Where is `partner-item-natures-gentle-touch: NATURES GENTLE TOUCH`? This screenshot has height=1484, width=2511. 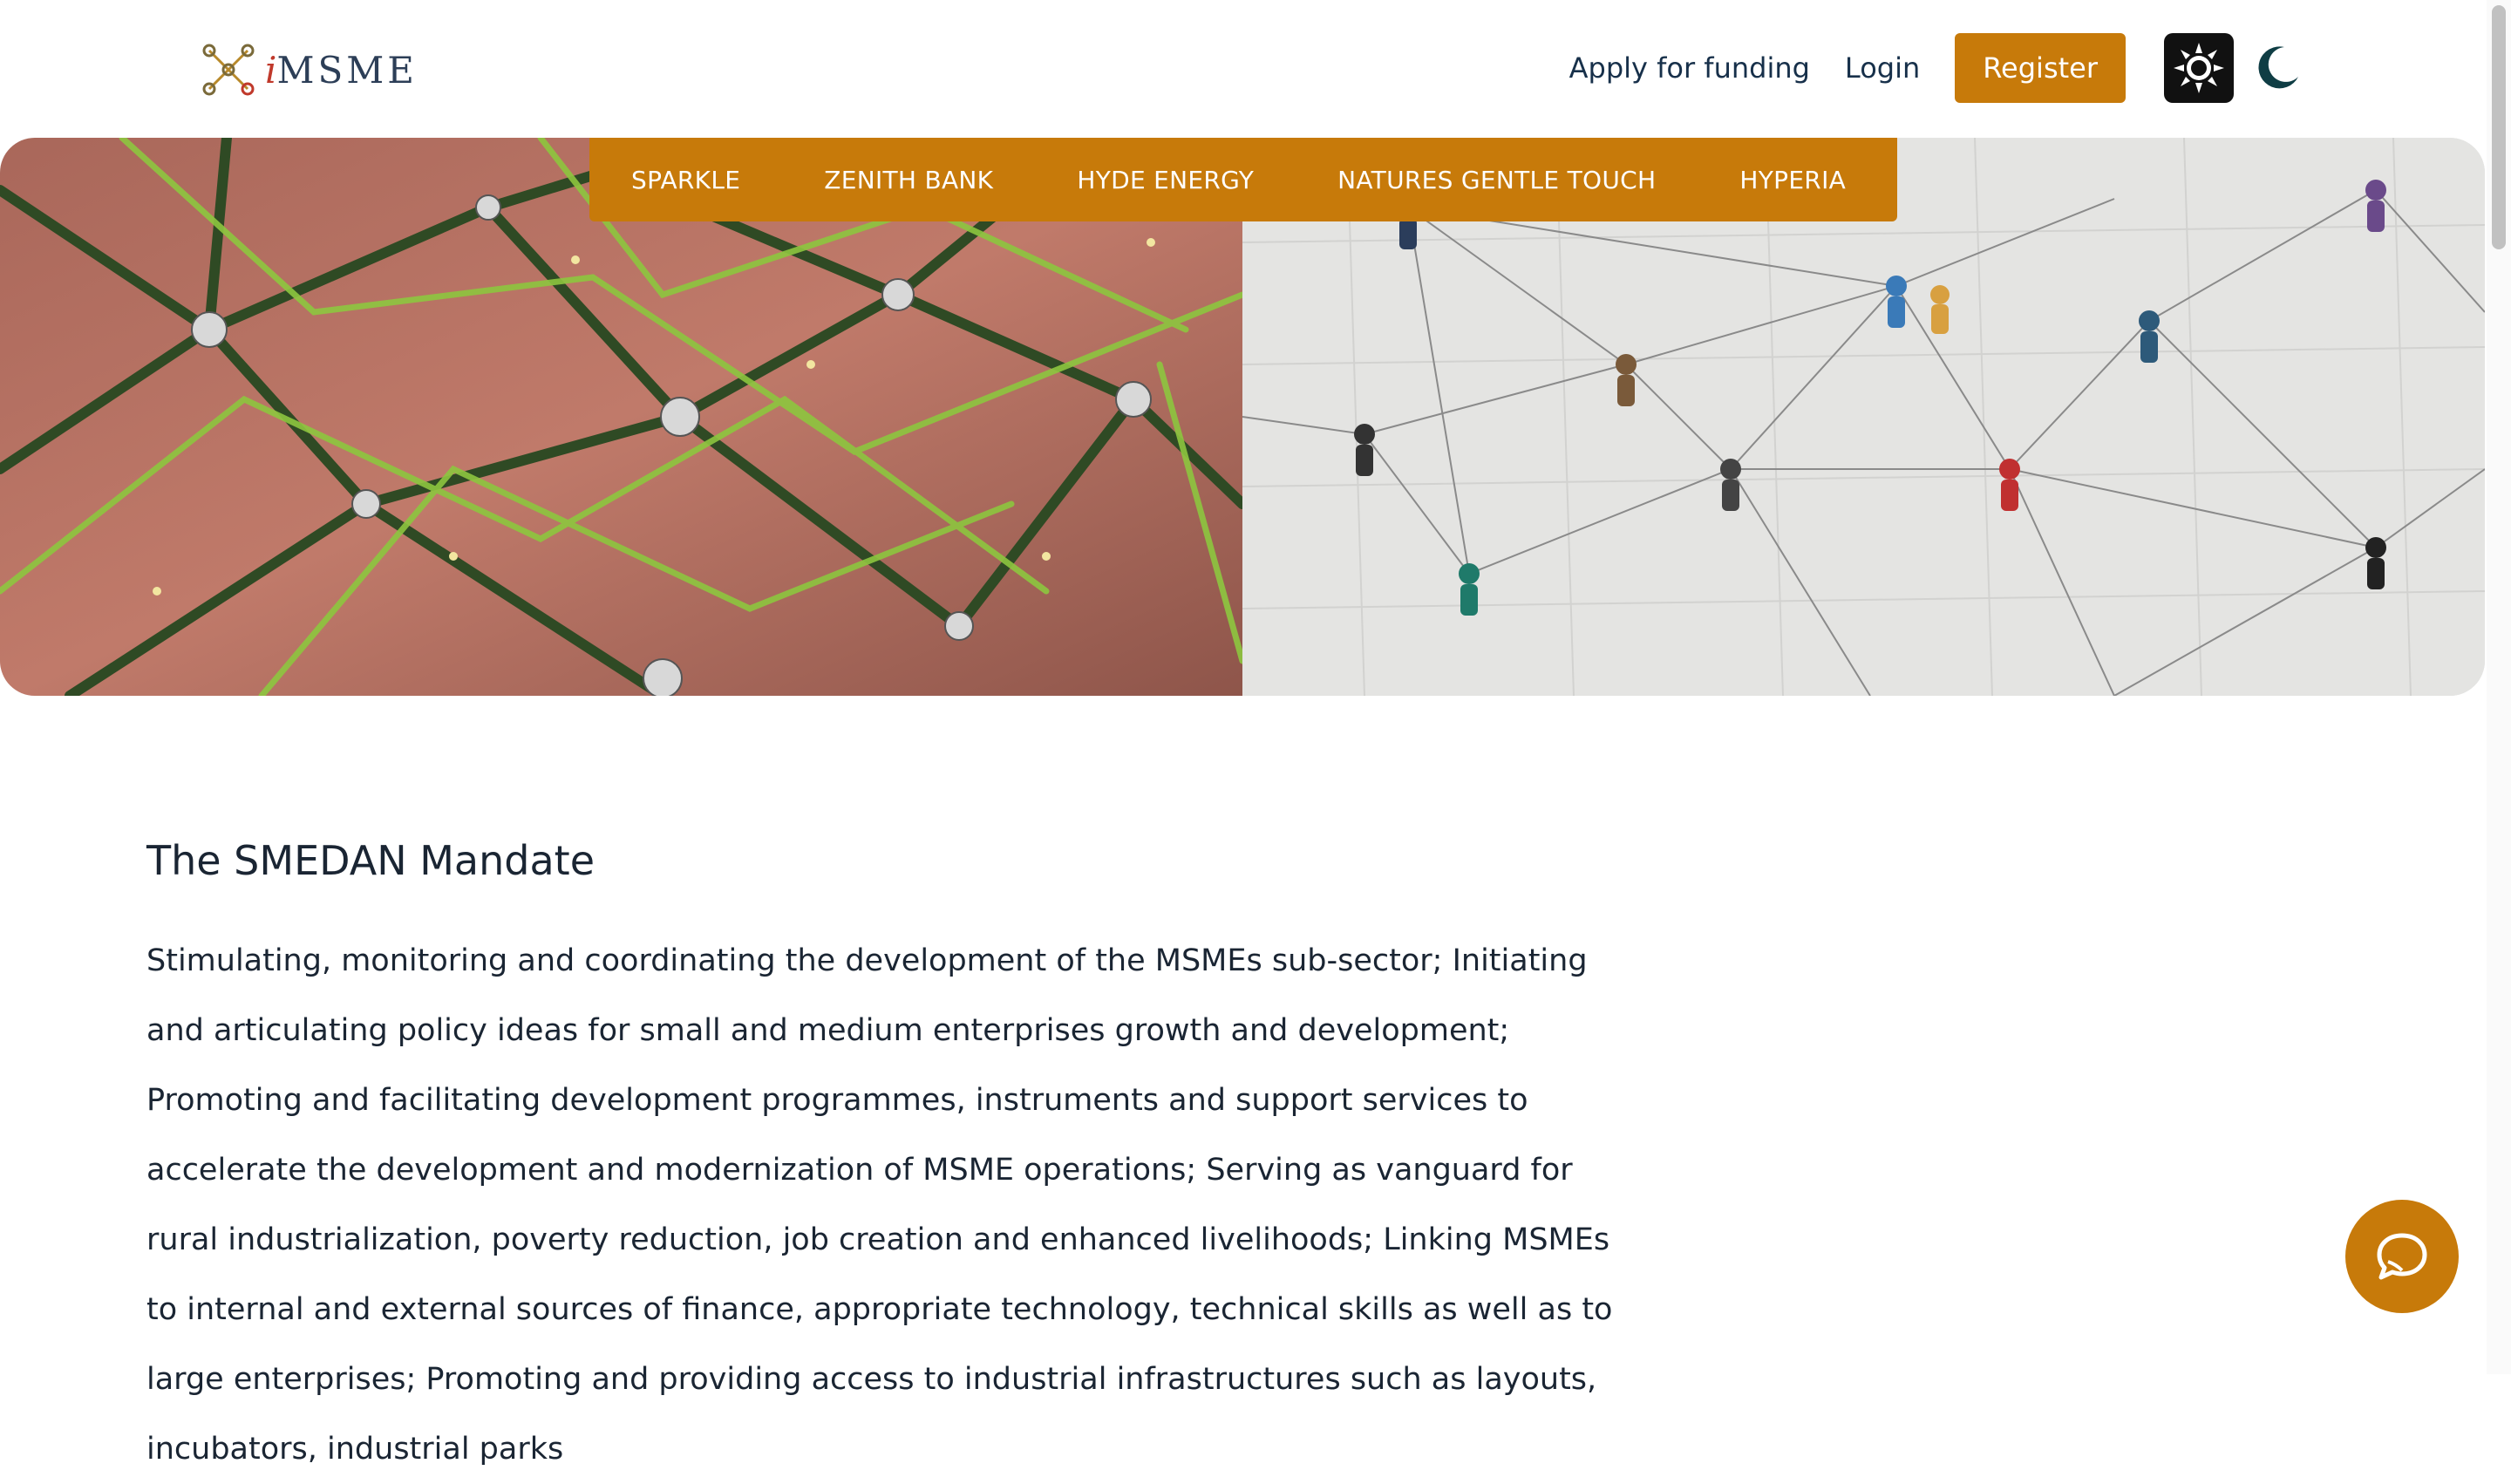 partner-item-natures-gentle-touch: NATURES GENTLE TOUCH is located at coordinates (1497, 180).